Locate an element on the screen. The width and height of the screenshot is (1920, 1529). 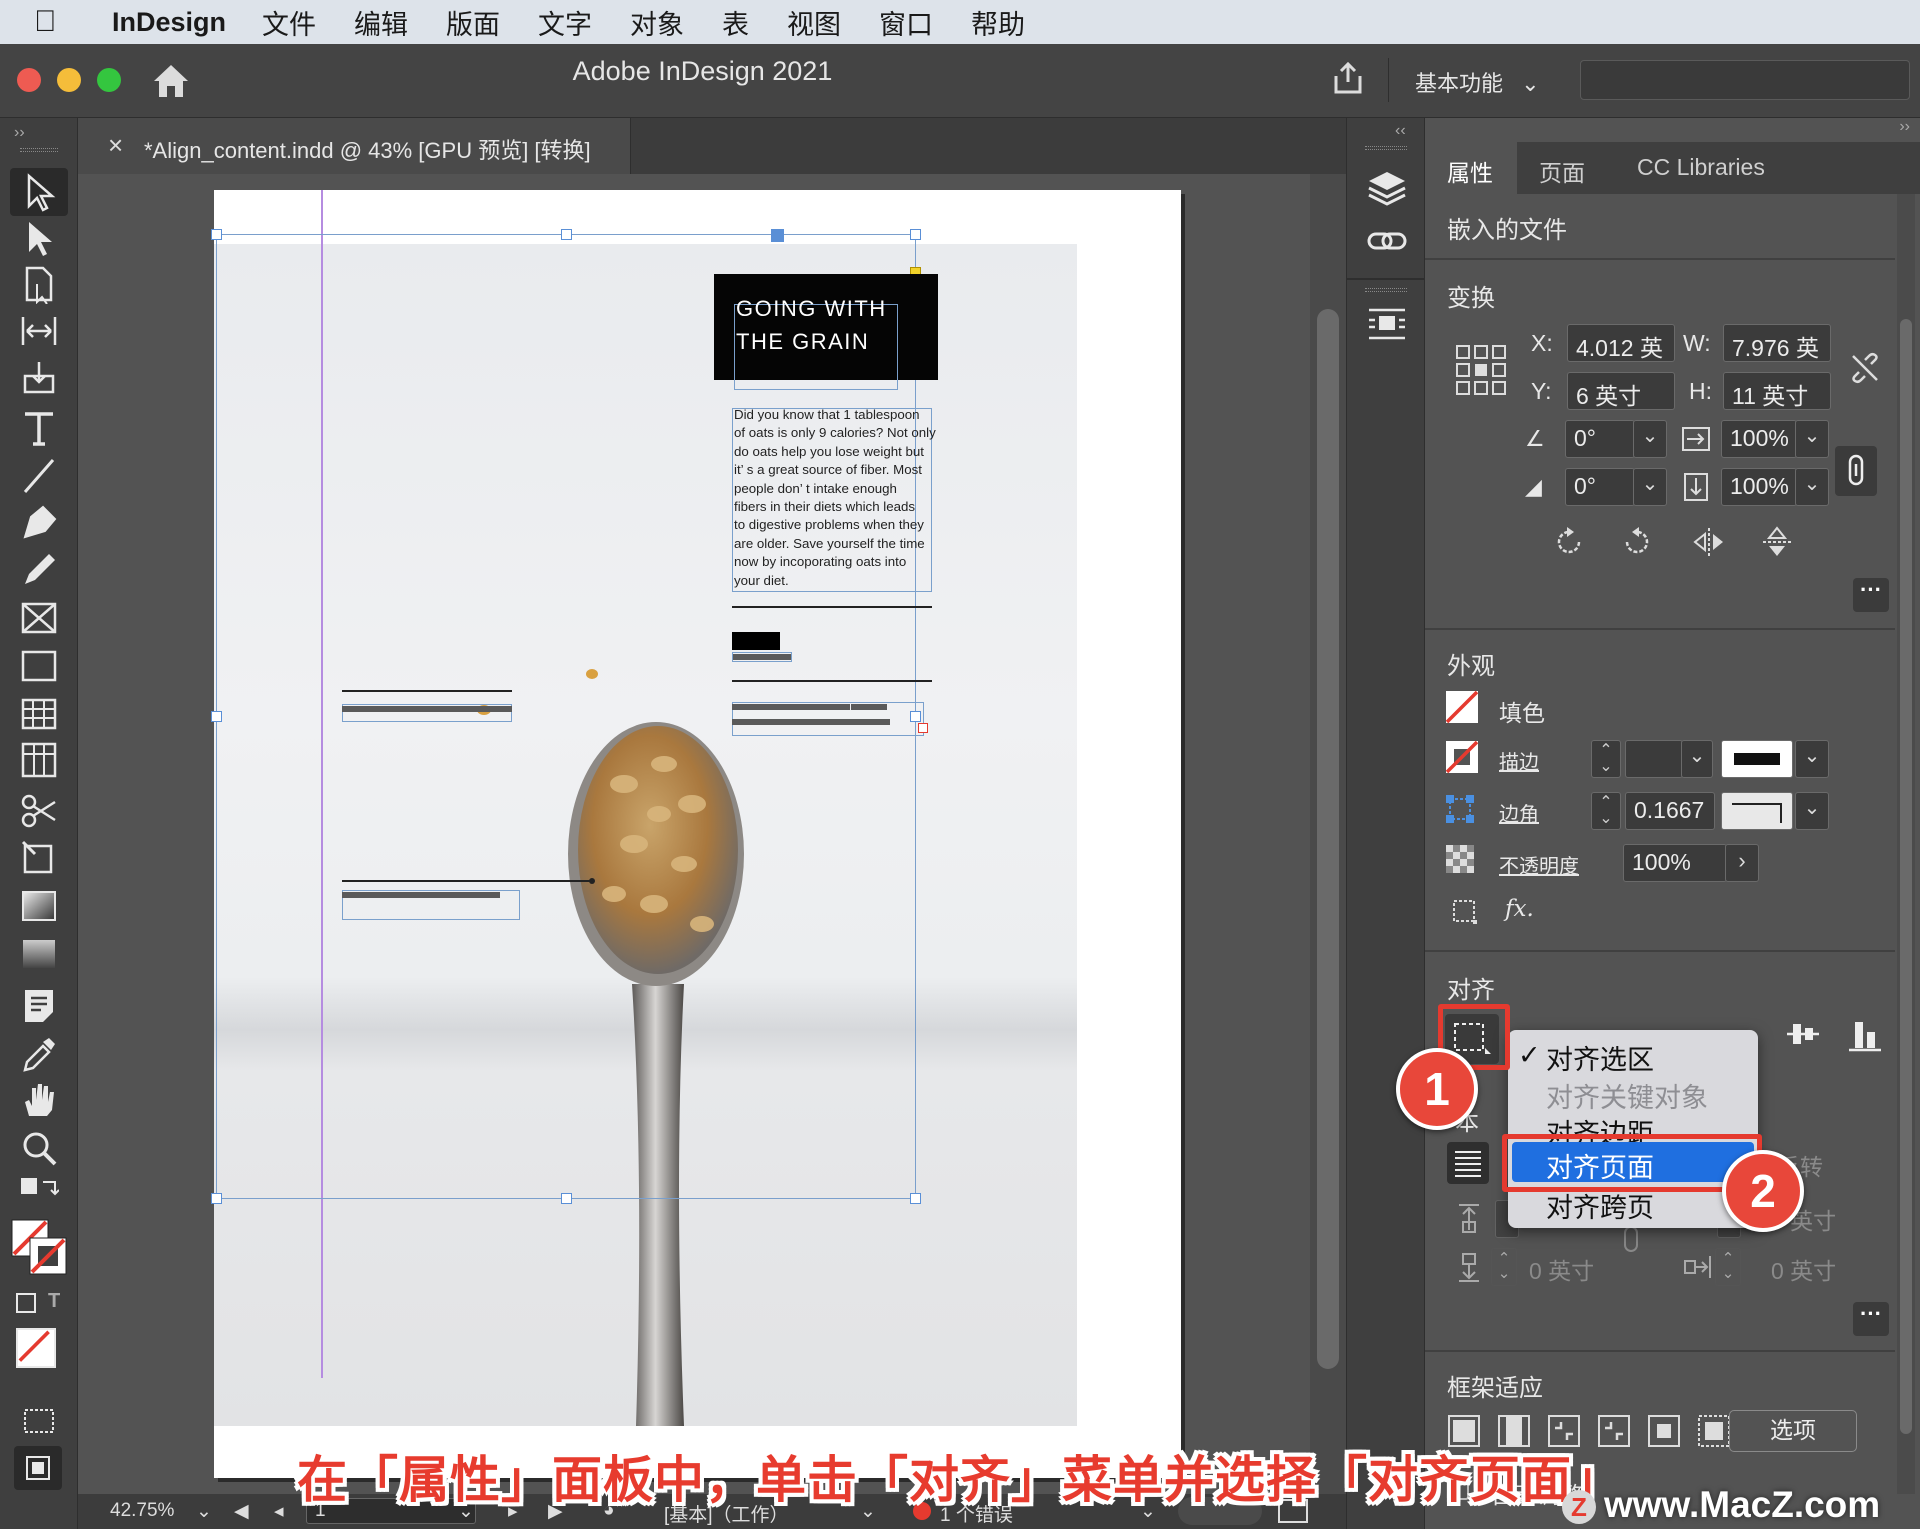
content-collector-icon is located at coordinates (39, 378).